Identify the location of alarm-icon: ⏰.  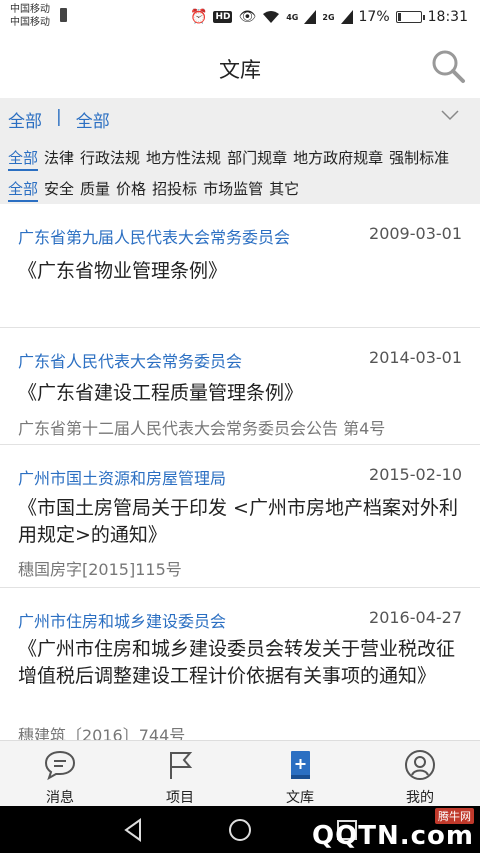
(199, 17).